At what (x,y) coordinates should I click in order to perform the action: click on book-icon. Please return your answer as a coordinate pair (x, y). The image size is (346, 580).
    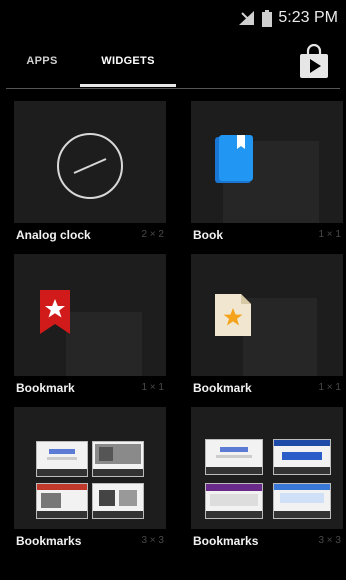
    Looking at the image, I should click on (234, 159).